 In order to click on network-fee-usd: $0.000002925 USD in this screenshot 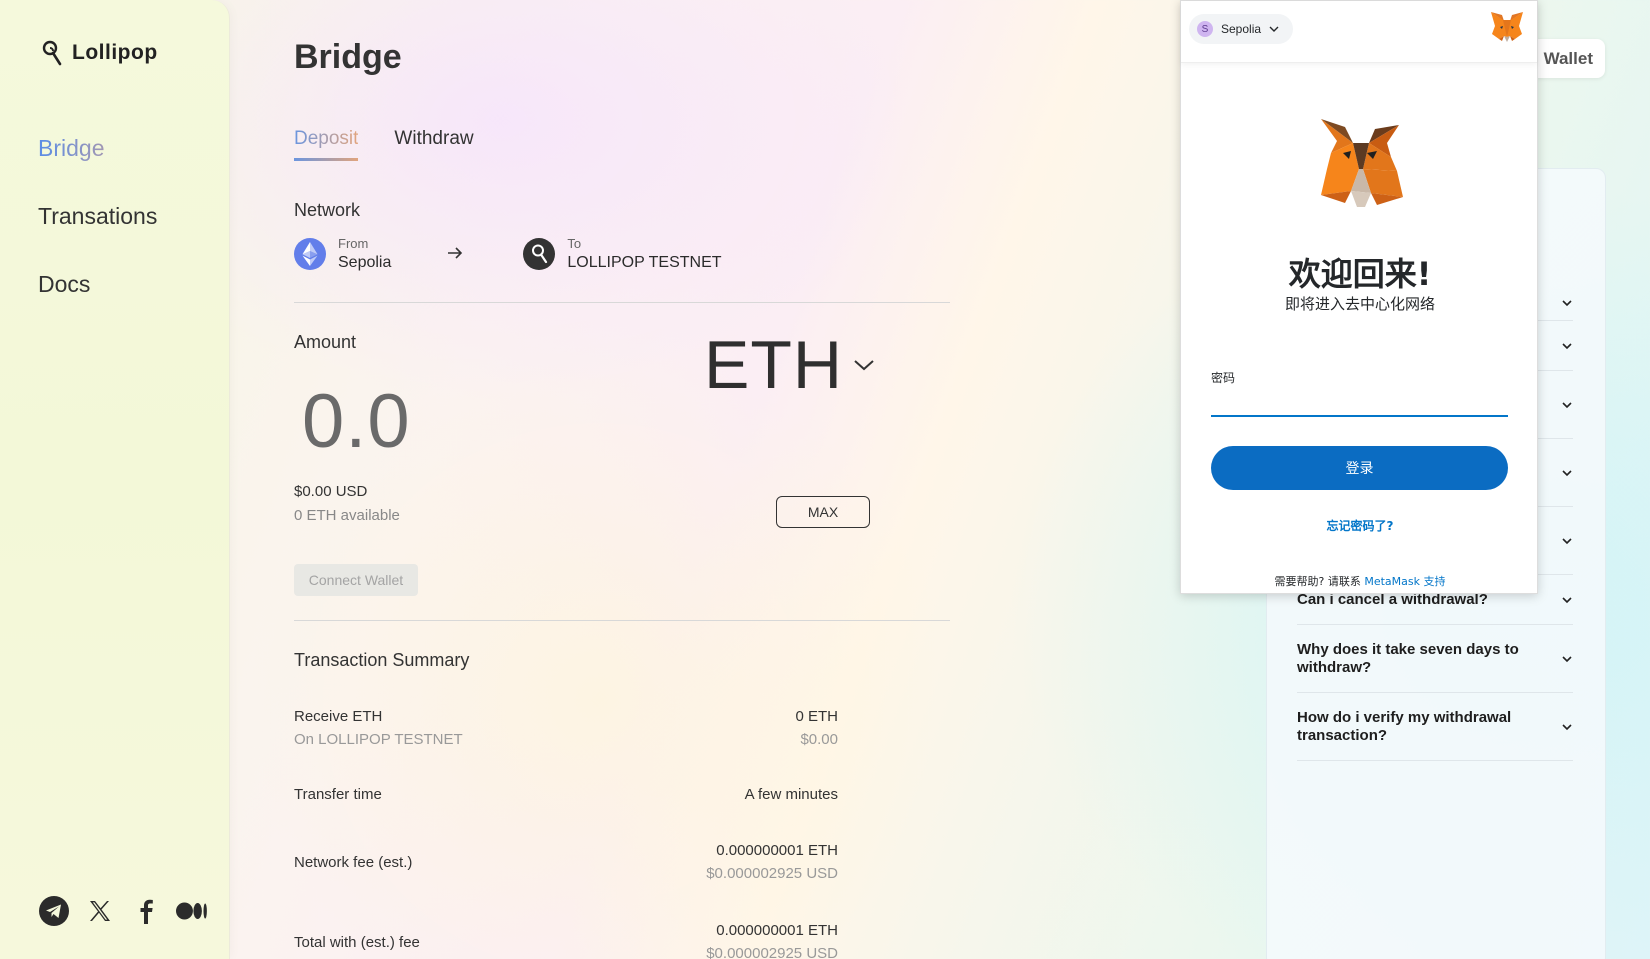, I will do `click(772, 873)`.